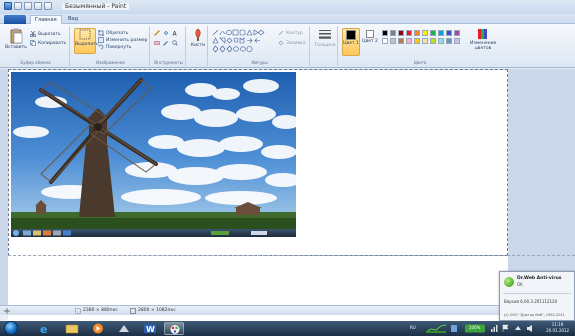  I want to click on size-button: Толщина, so click(325, 38).